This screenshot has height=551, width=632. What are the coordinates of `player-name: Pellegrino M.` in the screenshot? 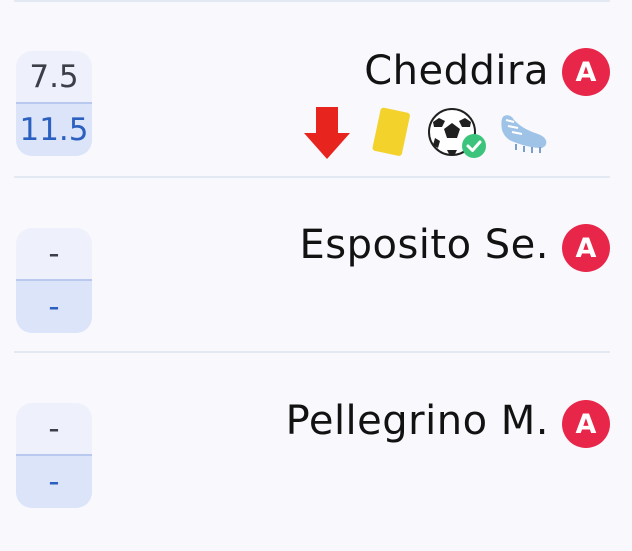 It's located at (417, 421).